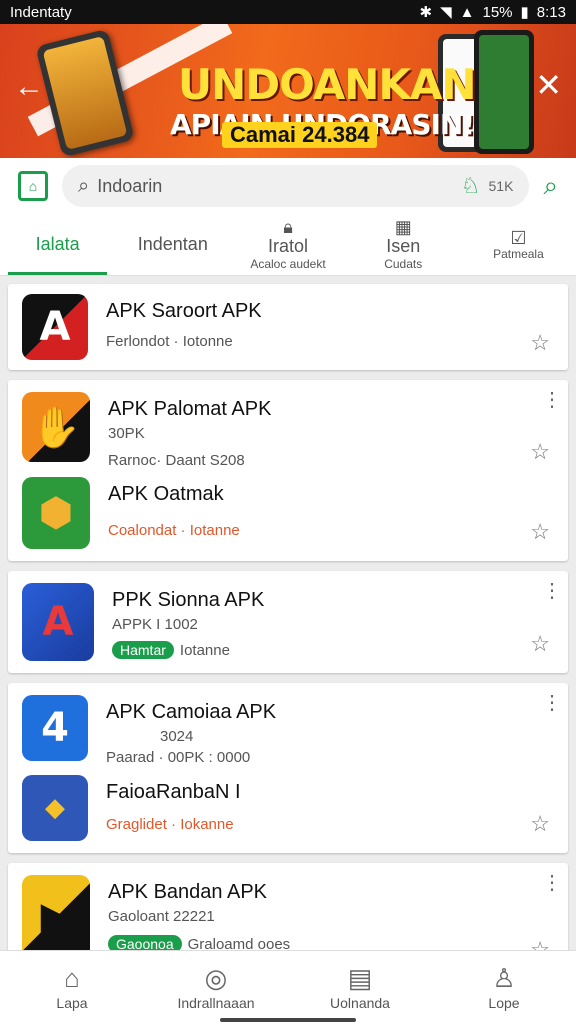 Image resolution: width=576 pixels, height=1024 pixels. What do you see at coordinates (33, 186) in the screenshot?
I see `shopping-bag-icon: ⌂` at bounding box center [33, 186].